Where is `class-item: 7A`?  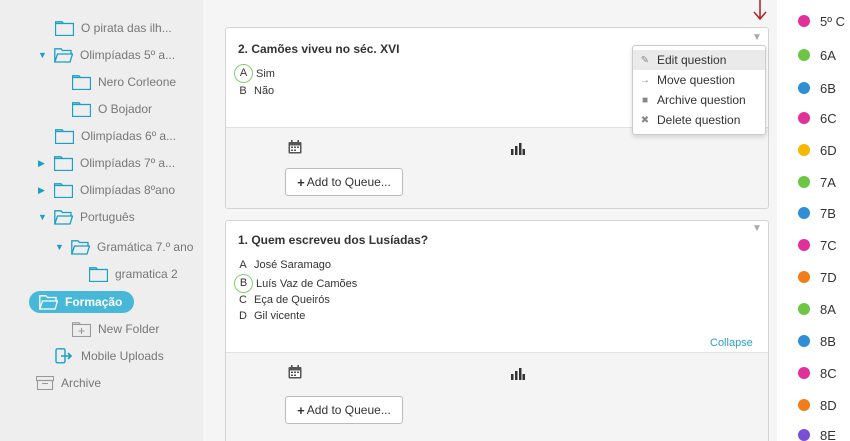
class-item: 7A is located at coordinates (817, 182).